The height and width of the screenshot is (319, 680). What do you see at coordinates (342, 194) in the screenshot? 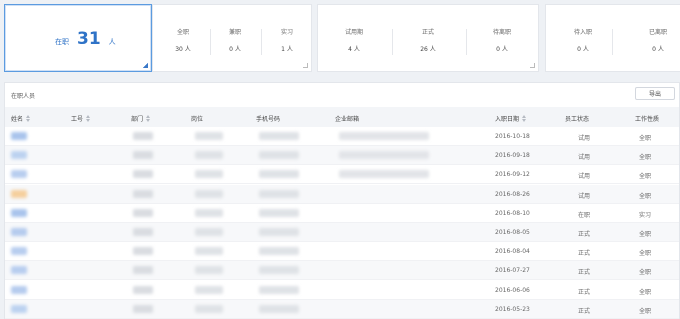
I see `table-row: 2016-08-26 试用 全职` at bounding box center [342, 194].